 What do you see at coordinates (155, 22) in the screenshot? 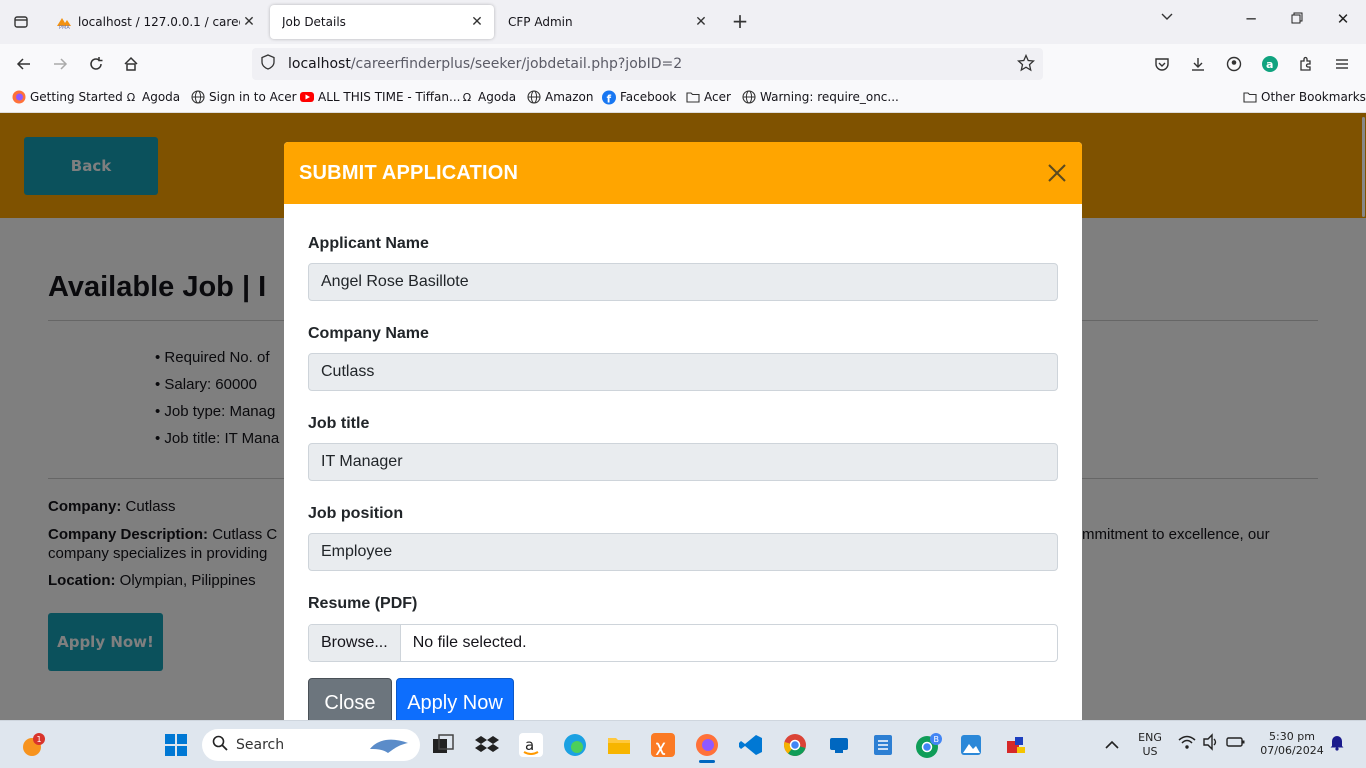
I see `tab-phpmyadmin: PMA localhost / 127.0.0.1 / careerfind ✕` at bounding box center [155, 22].